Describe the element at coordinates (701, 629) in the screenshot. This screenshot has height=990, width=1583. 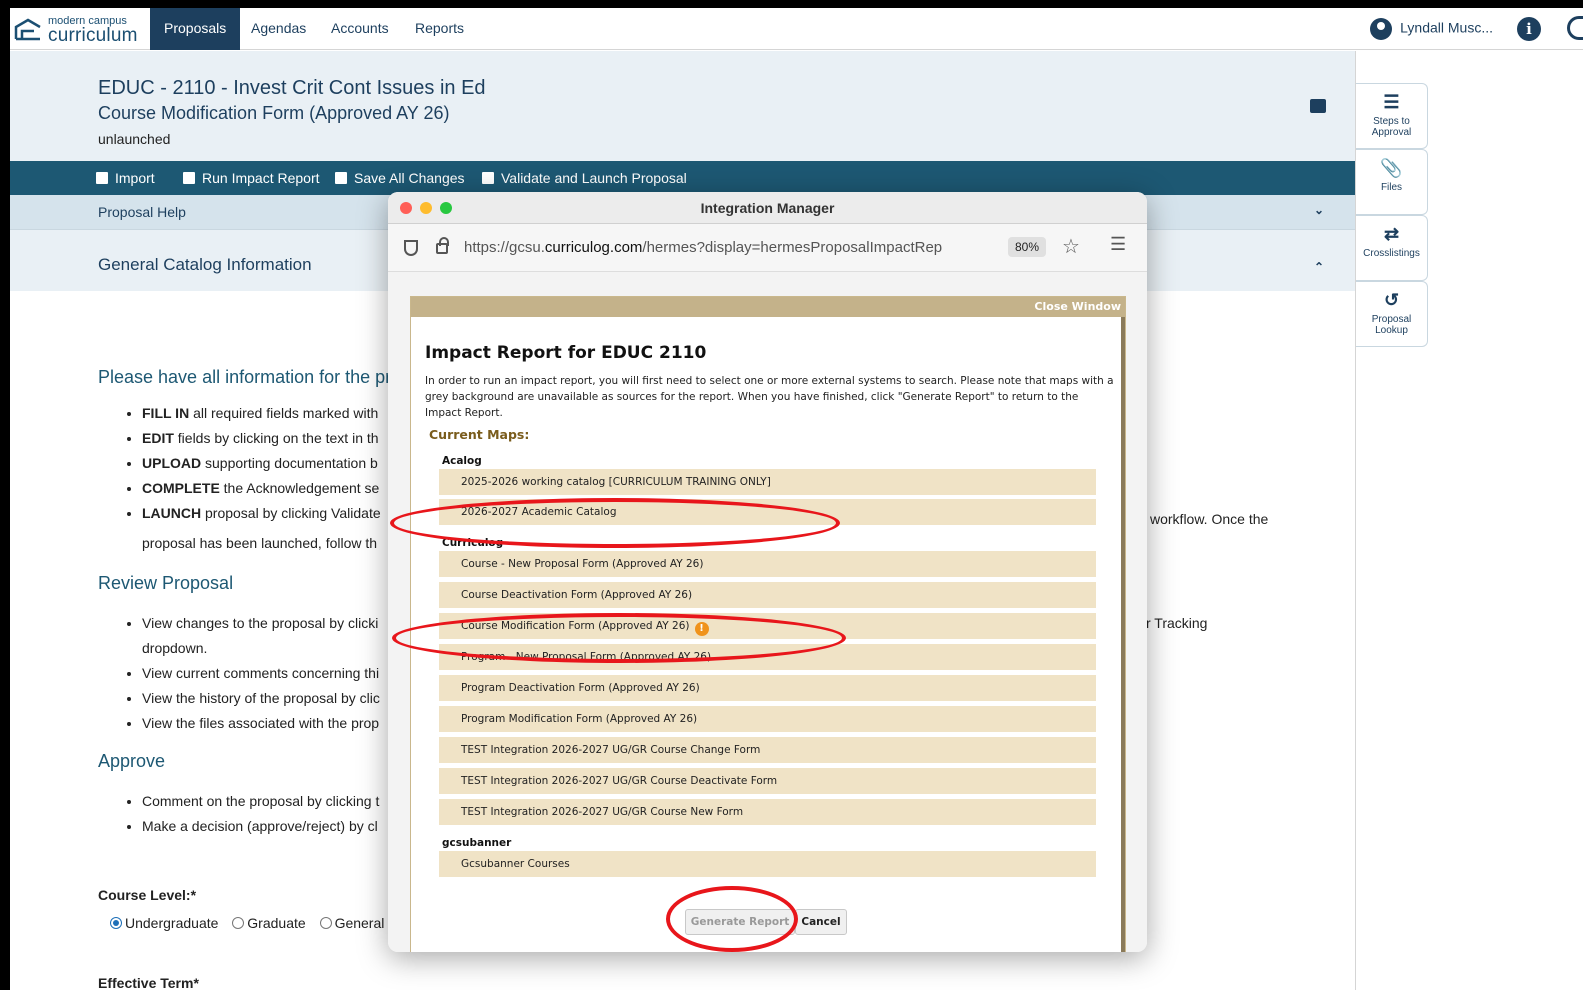
I see `warning-icon: !` at that location.